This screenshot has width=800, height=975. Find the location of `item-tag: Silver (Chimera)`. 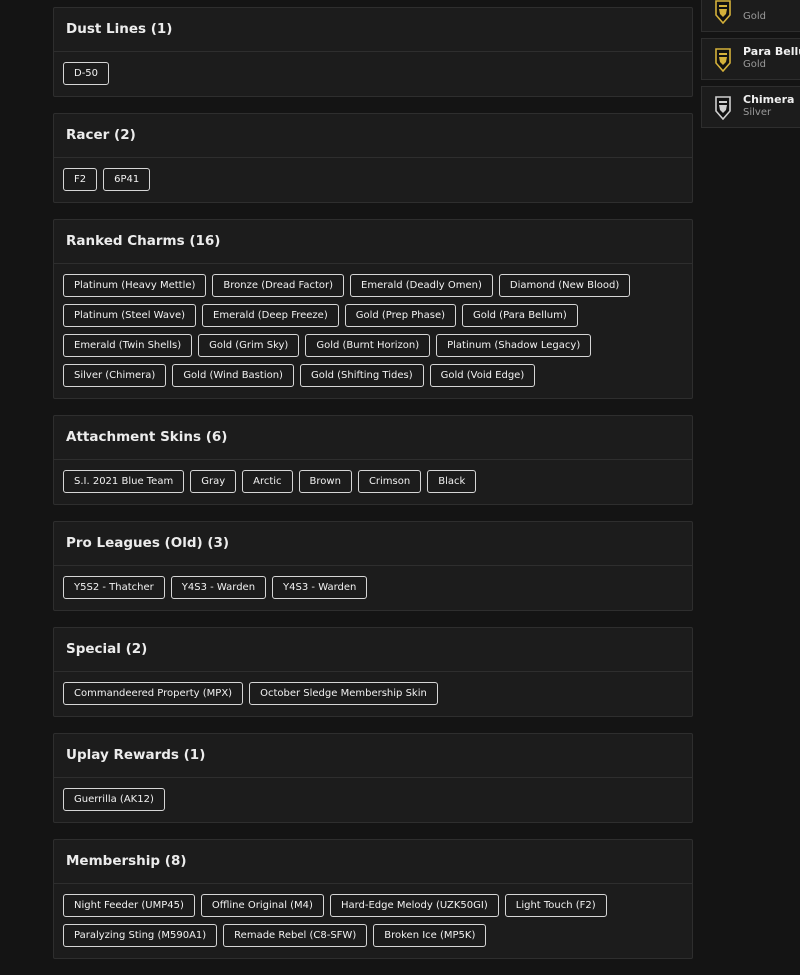

item-tag: Silver (Chimera) is located at coordinates (115, 375).